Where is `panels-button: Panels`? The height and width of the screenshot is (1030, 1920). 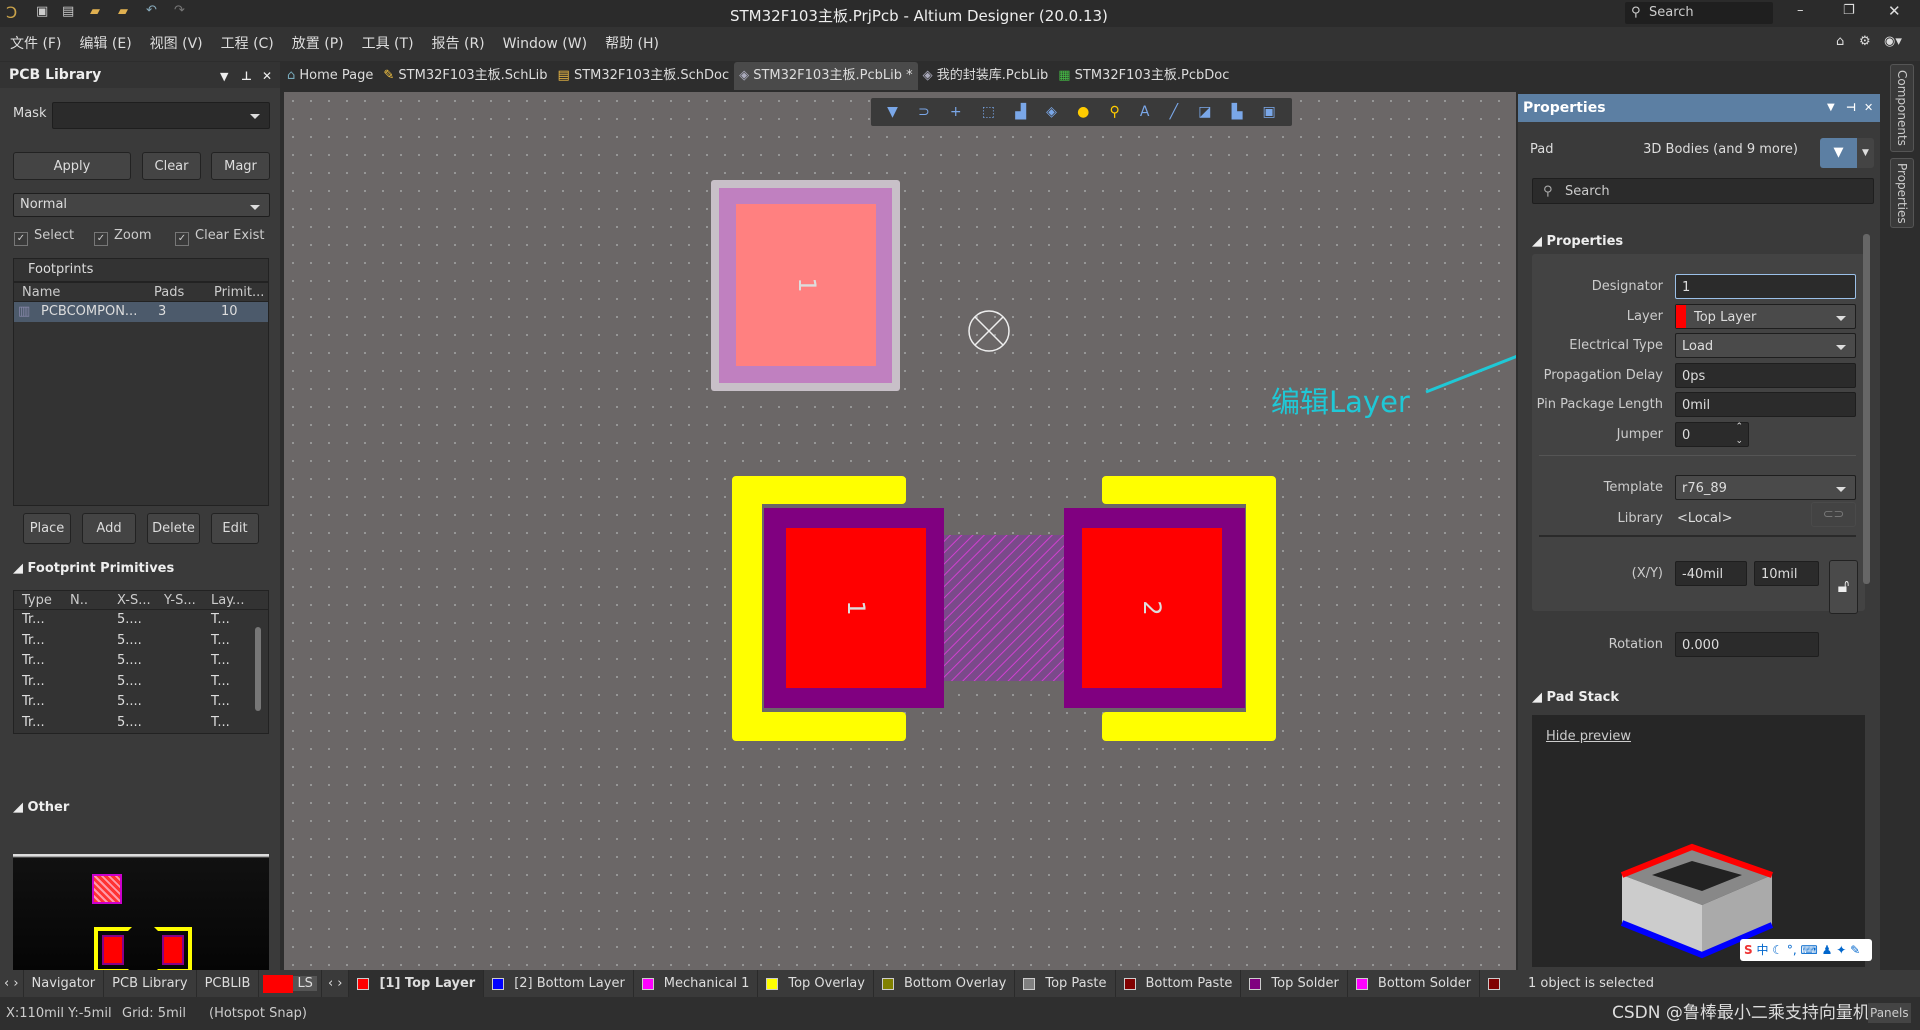
panels-button: Panels is located at coordinates (1889, 1013).